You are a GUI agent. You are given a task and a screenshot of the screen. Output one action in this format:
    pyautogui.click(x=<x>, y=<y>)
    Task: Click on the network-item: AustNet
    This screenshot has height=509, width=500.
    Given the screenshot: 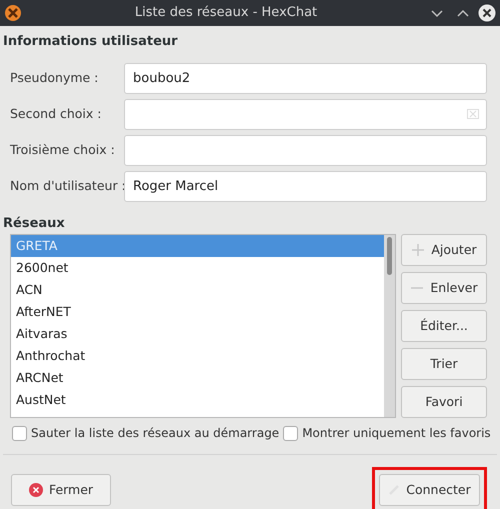 What is the action you would take?
    pyautogui.click(x=197, y=400)
    